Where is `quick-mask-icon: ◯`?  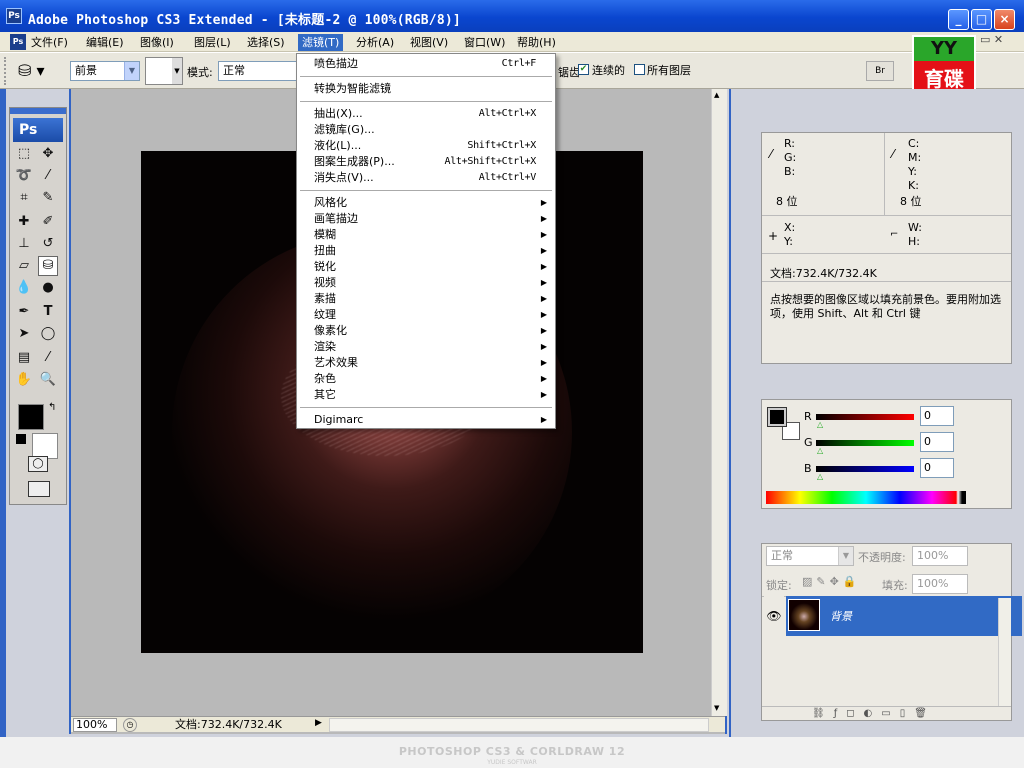 quick-mask-icon: ◯ is located at coordinates (38, 464).